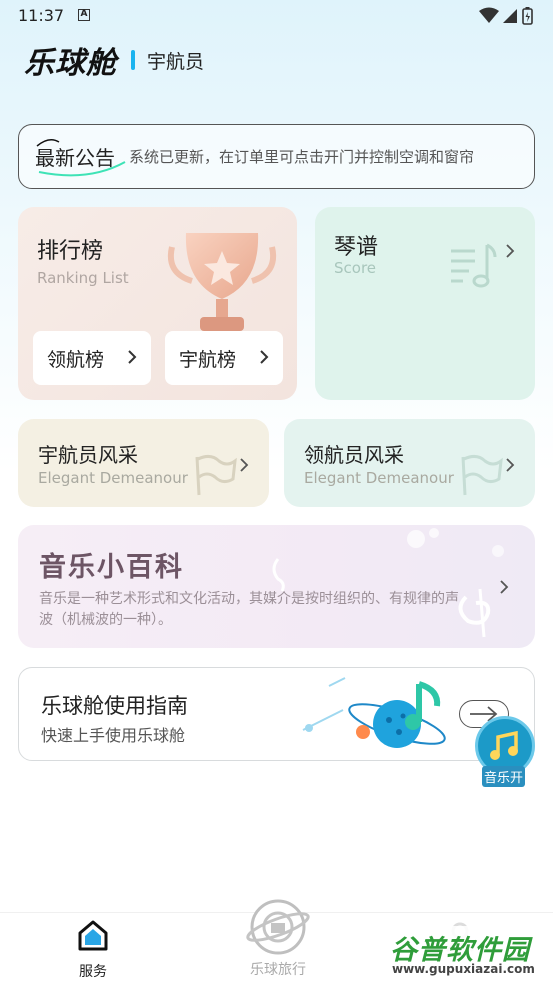 The height and width of the screenshot is (984, 553). I want to click on tab-service: 服务, so click(93, 950).